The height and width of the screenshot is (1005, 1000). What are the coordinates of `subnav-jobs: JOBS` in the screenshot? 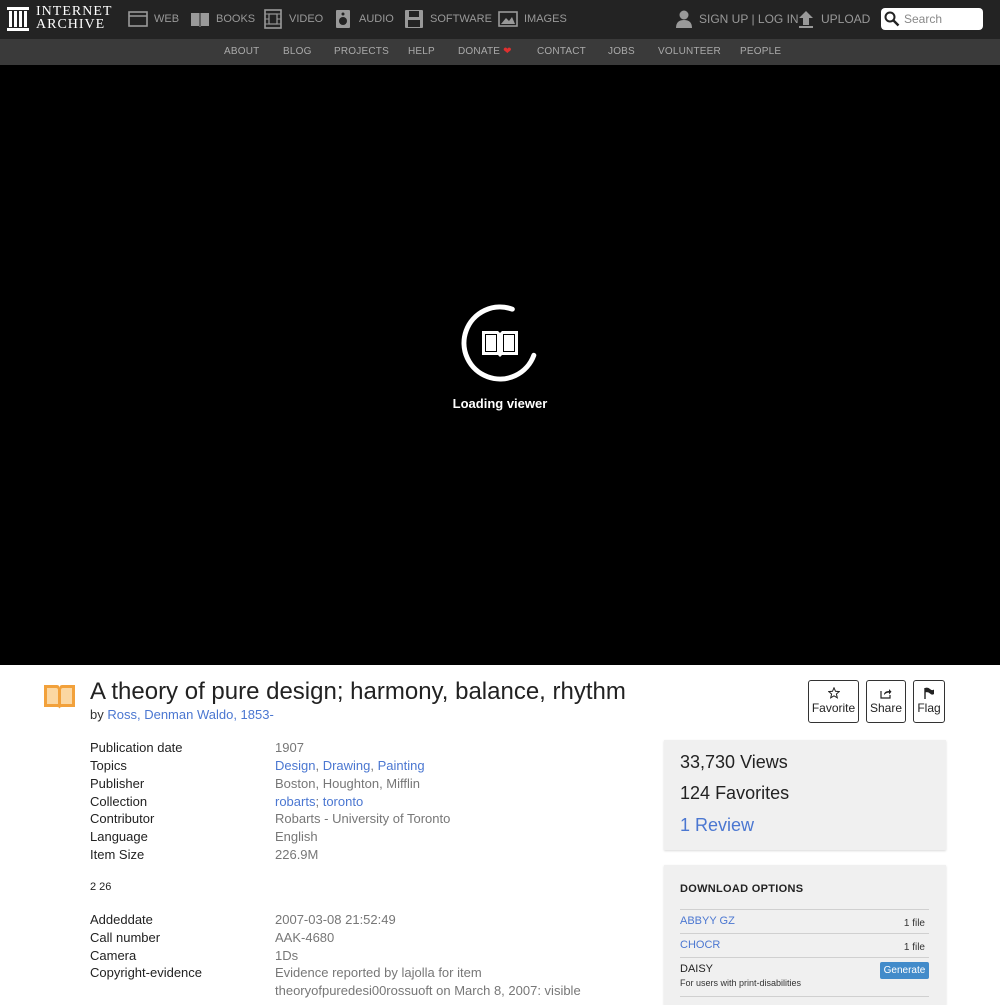 It's located at (621, 51).